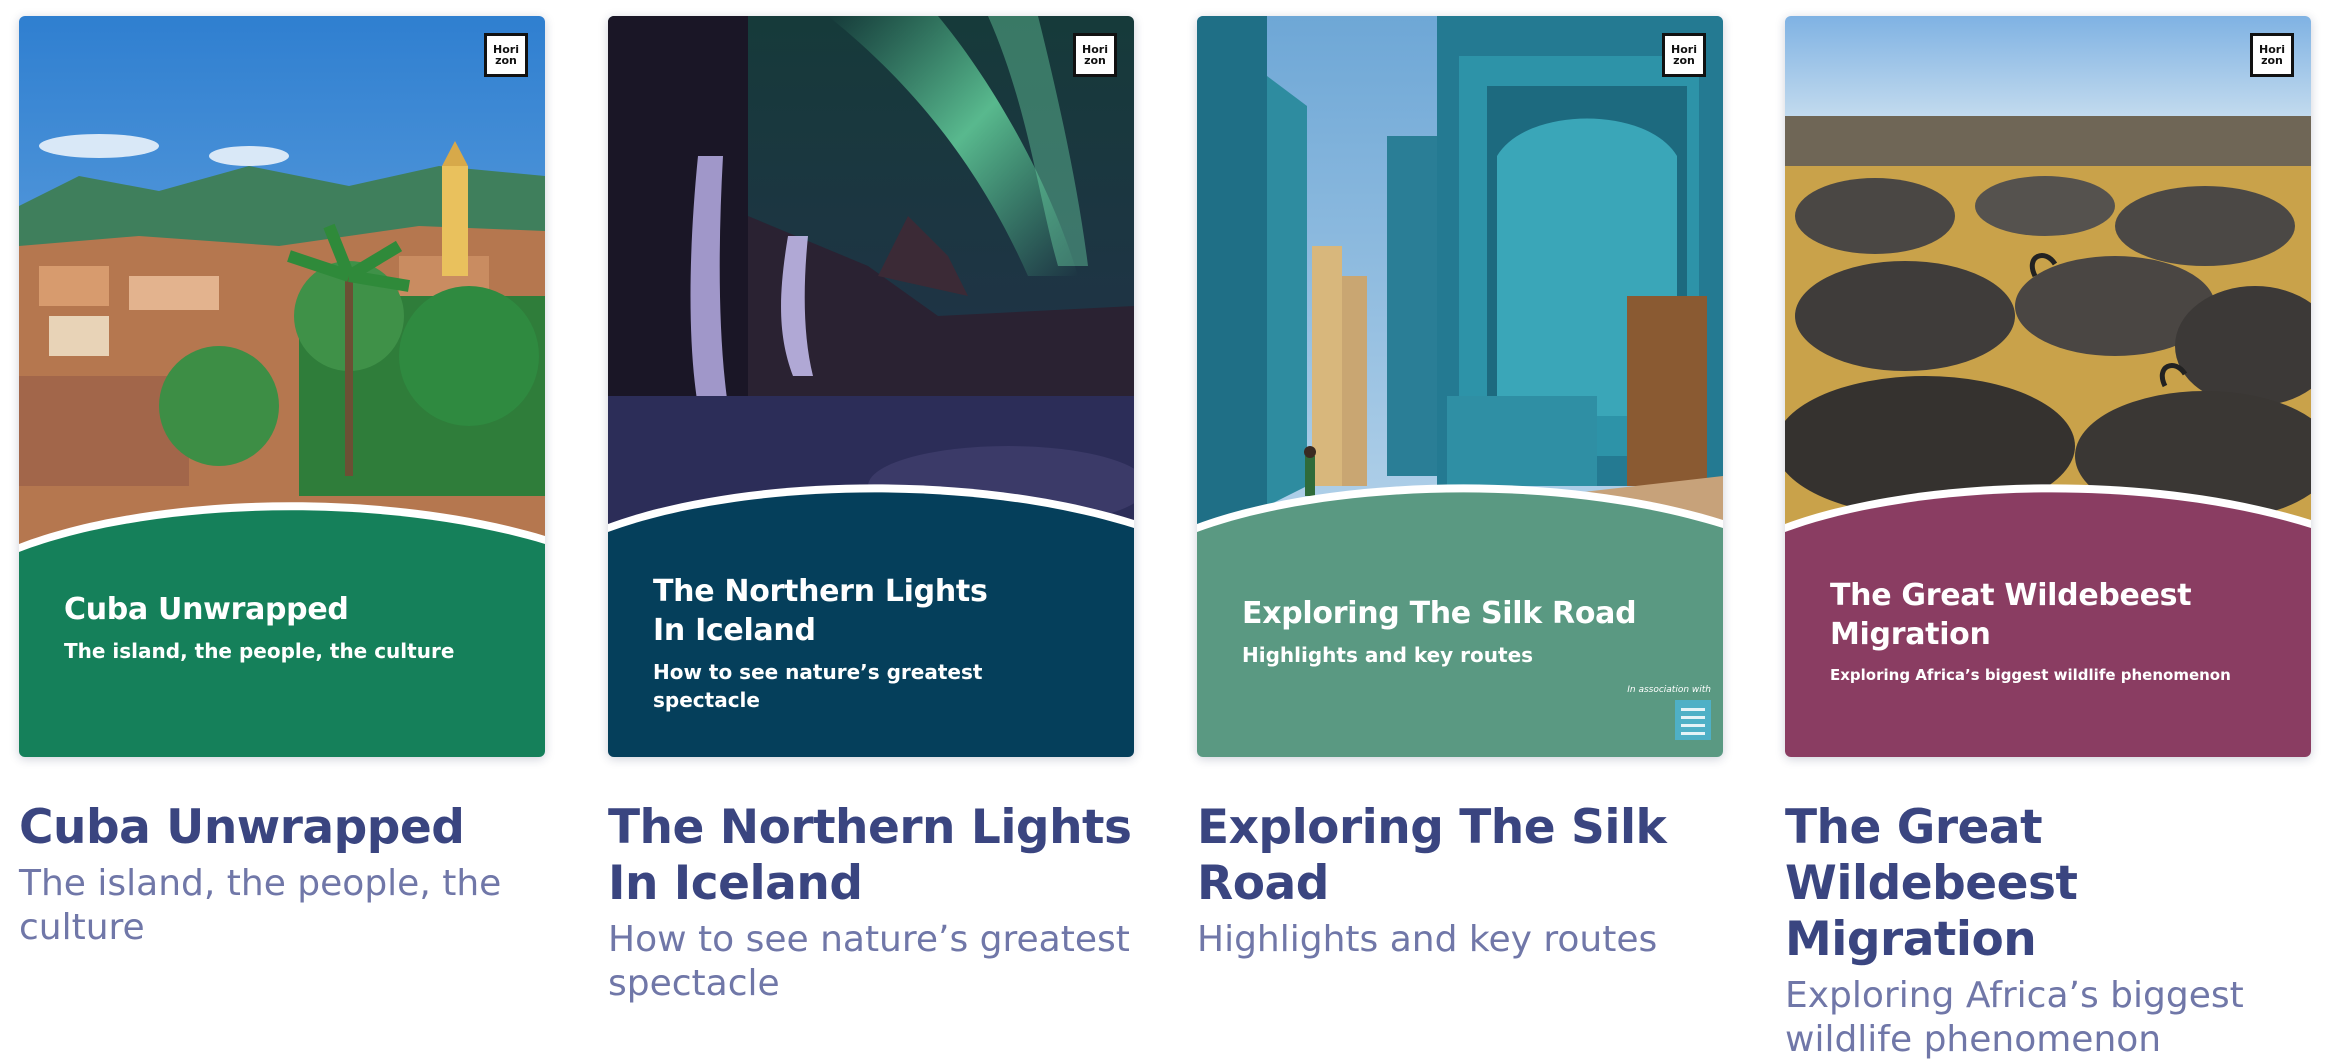 Image resolution: width=2334 pixels, height=1062 pixels. I want to click on cover-subtitle: The island, the people, the culture, so click(259, 651).